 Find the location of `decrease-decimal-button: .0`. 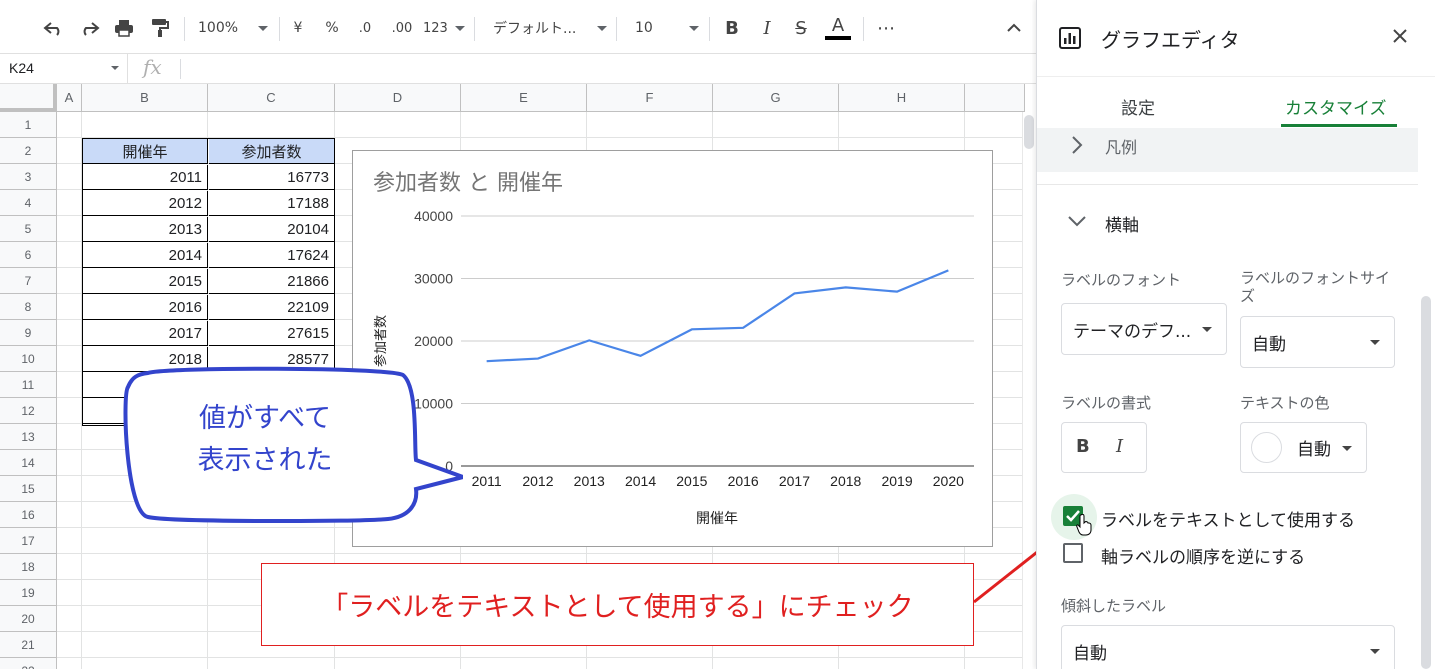

decrease-decimal-button: .0 is located at coordinates (365, 28).